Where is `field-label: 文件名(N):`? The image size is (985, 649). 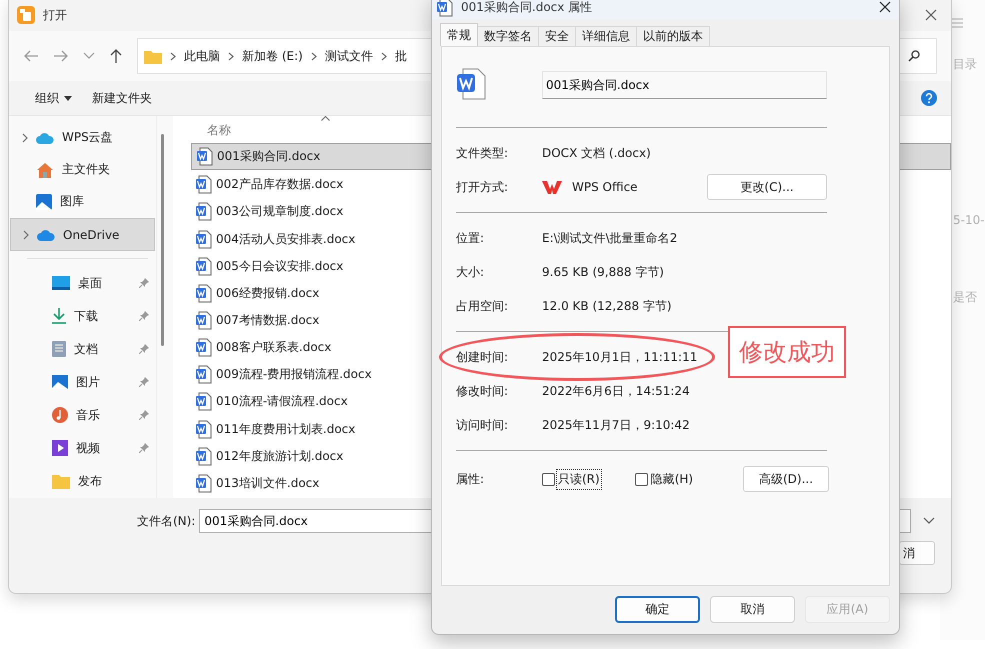 field-label: 文件名(N): is located at coordinates (166, 521).